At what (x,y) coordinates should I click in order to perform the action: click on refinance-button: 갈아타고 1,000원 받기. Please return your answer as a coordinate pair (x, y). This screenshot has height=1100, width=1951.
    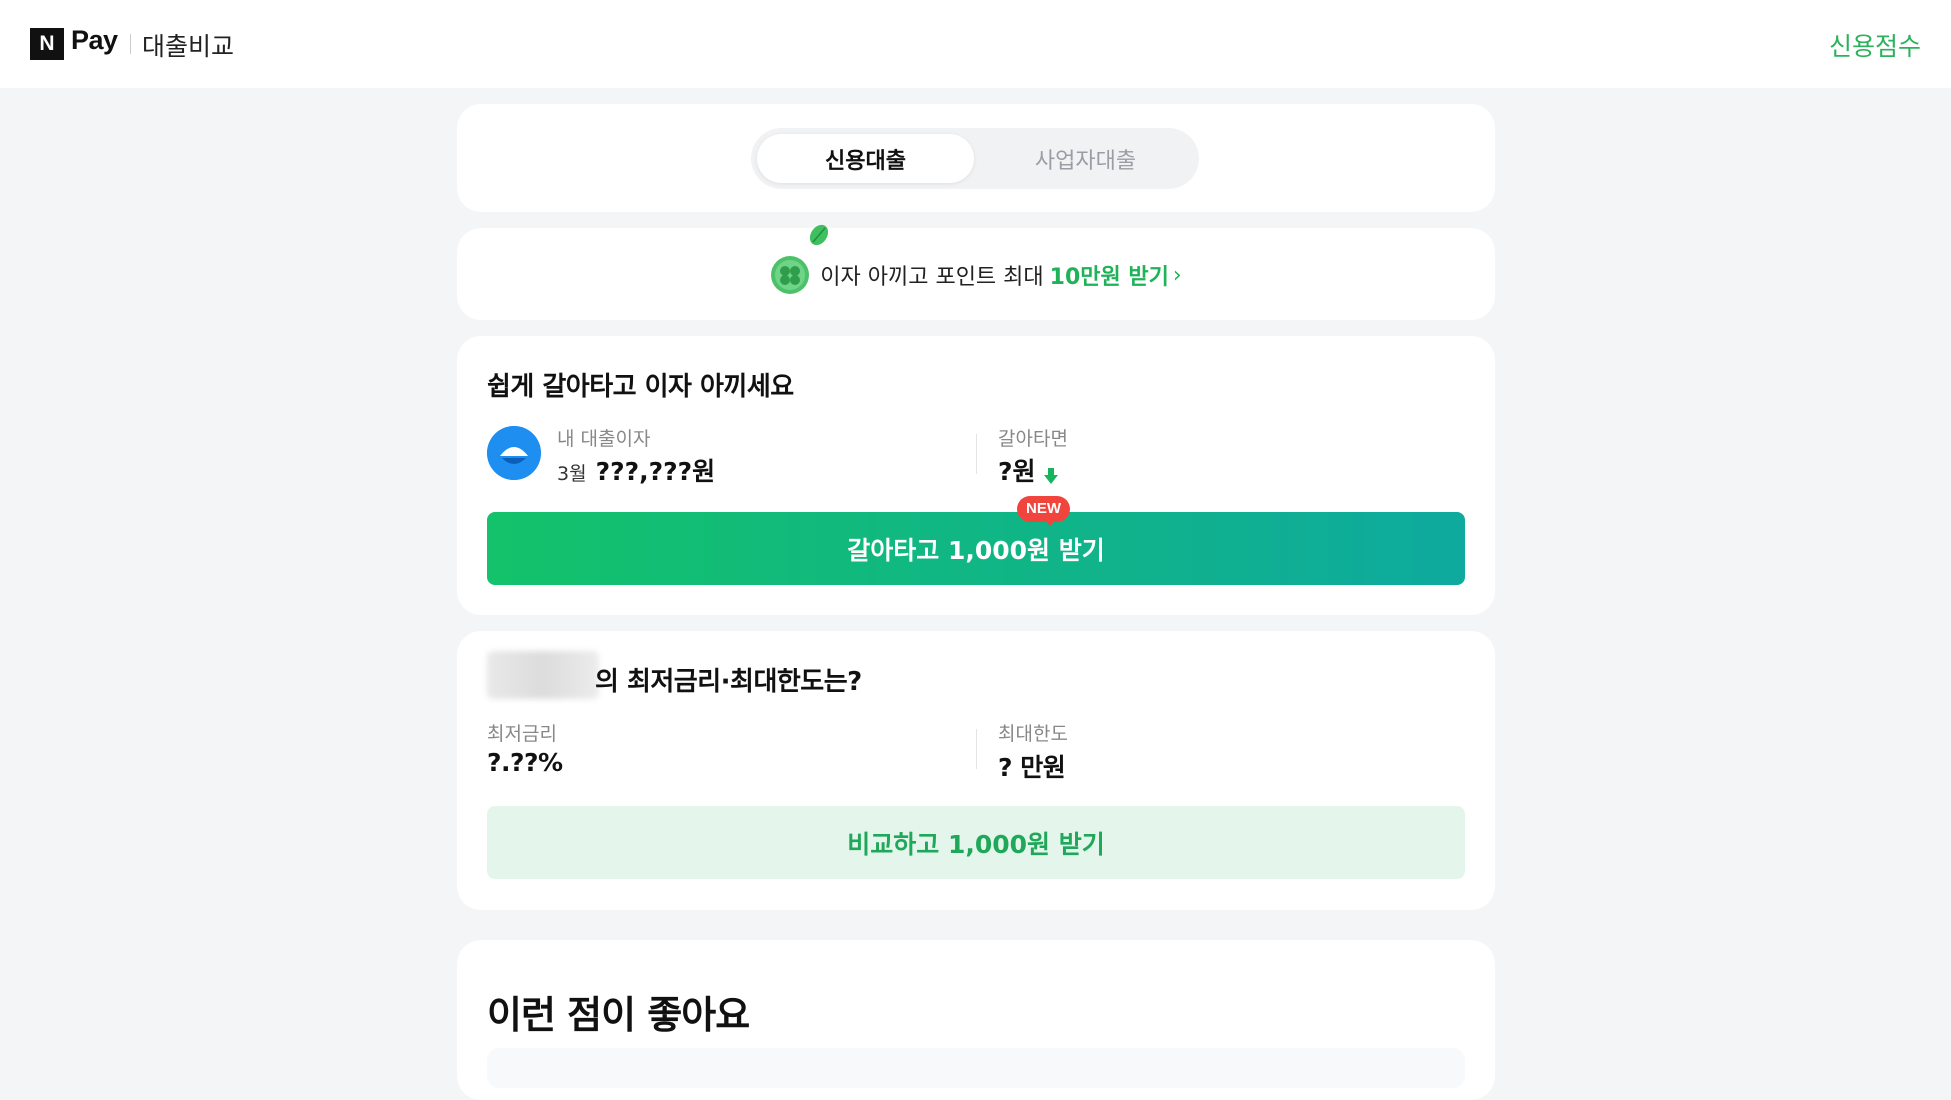
    Looking at the image, I should click on (976, 548).